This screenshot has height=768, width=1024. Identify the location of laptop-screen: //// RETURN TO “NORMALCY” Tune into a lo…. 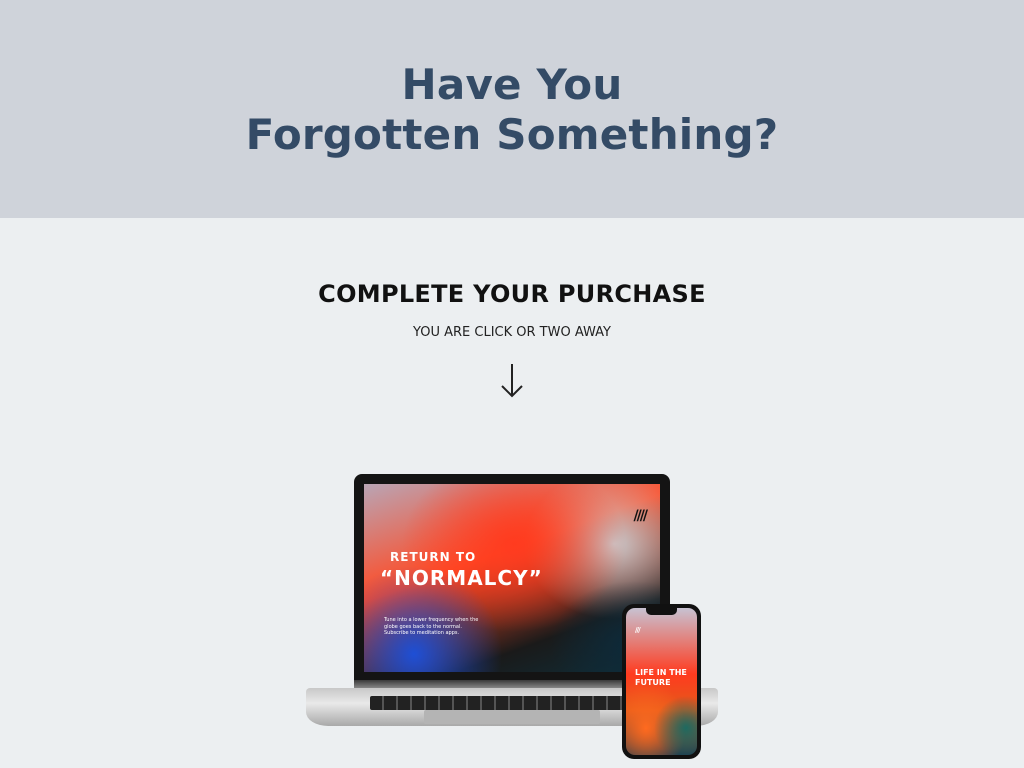
(512, 578).